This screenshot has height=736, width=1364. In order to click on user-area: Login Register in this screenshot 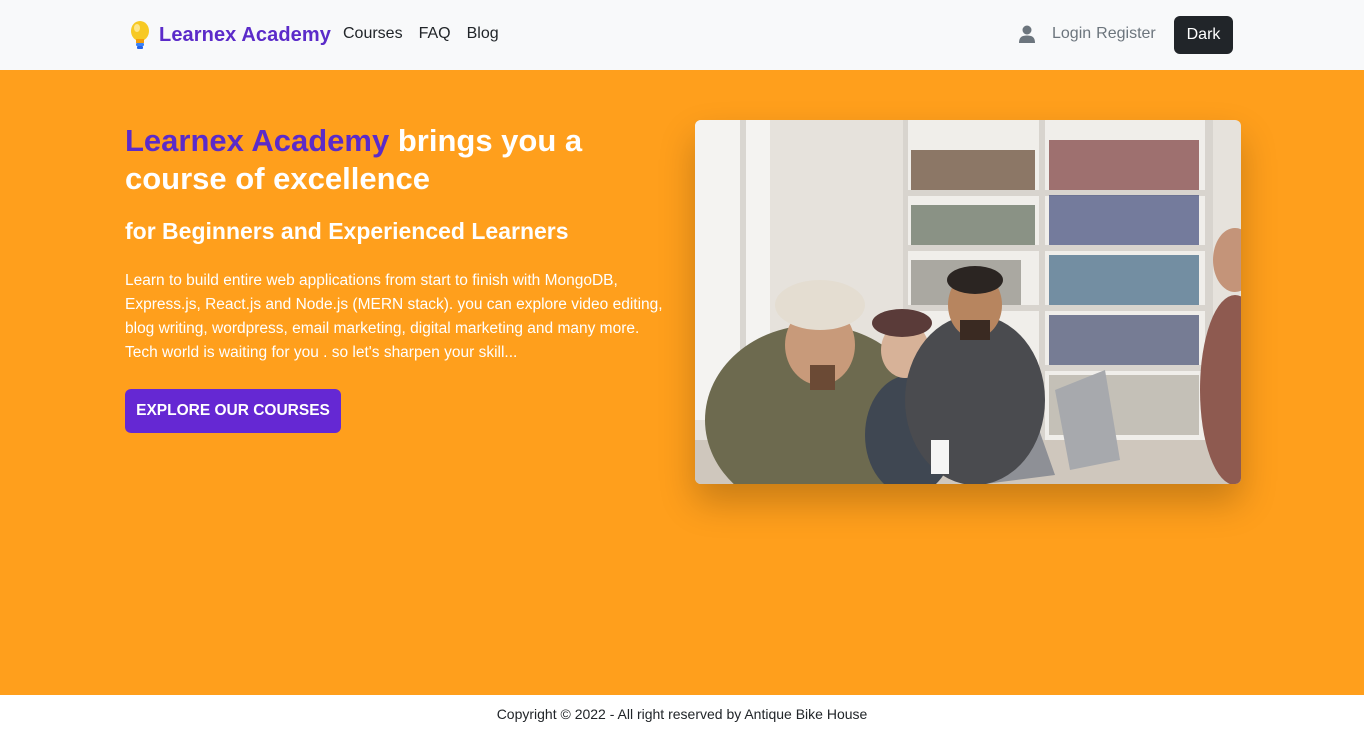, I will do `click(1090, 34)`.